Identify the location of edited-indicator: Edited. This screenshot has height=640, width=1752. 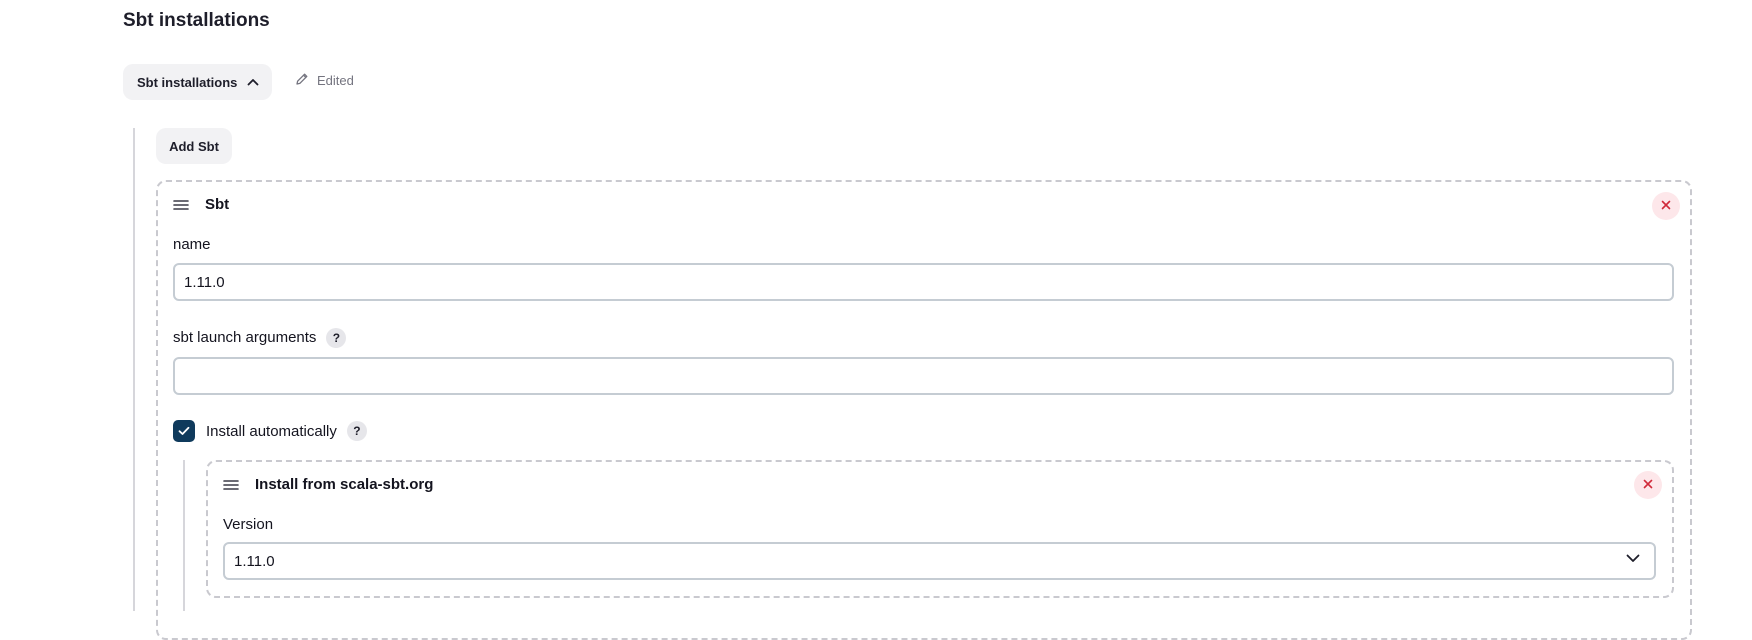
(324, 80).